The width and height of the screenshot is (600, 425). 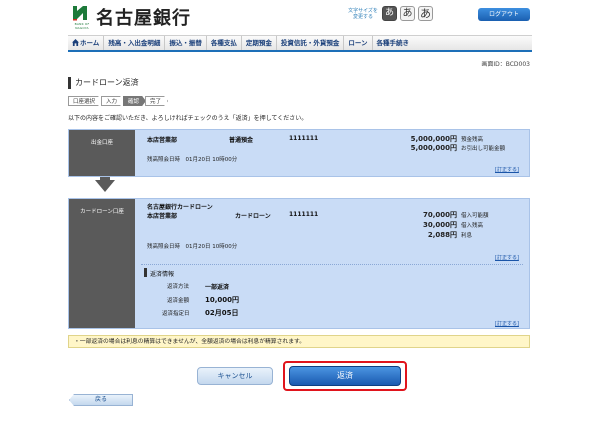 What do you see at coordinates (433, 148) in the screenshot?
I see `source-withdrawable: 5,000,000円` at bounding box center [433, 148].